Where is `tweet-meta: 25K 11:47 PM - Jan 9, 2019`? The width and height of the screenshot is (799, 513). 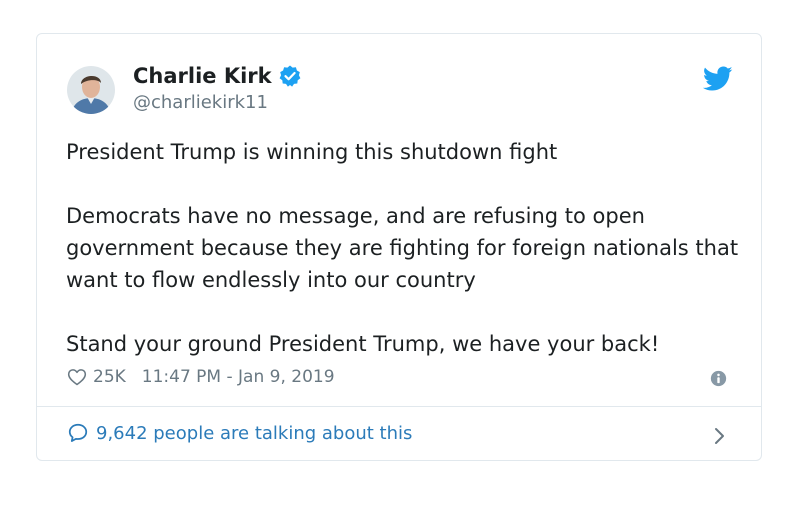 tweet-meta: 25K 11:47 PM - Jan 9, 2019 is located at coordinates (201, 377).